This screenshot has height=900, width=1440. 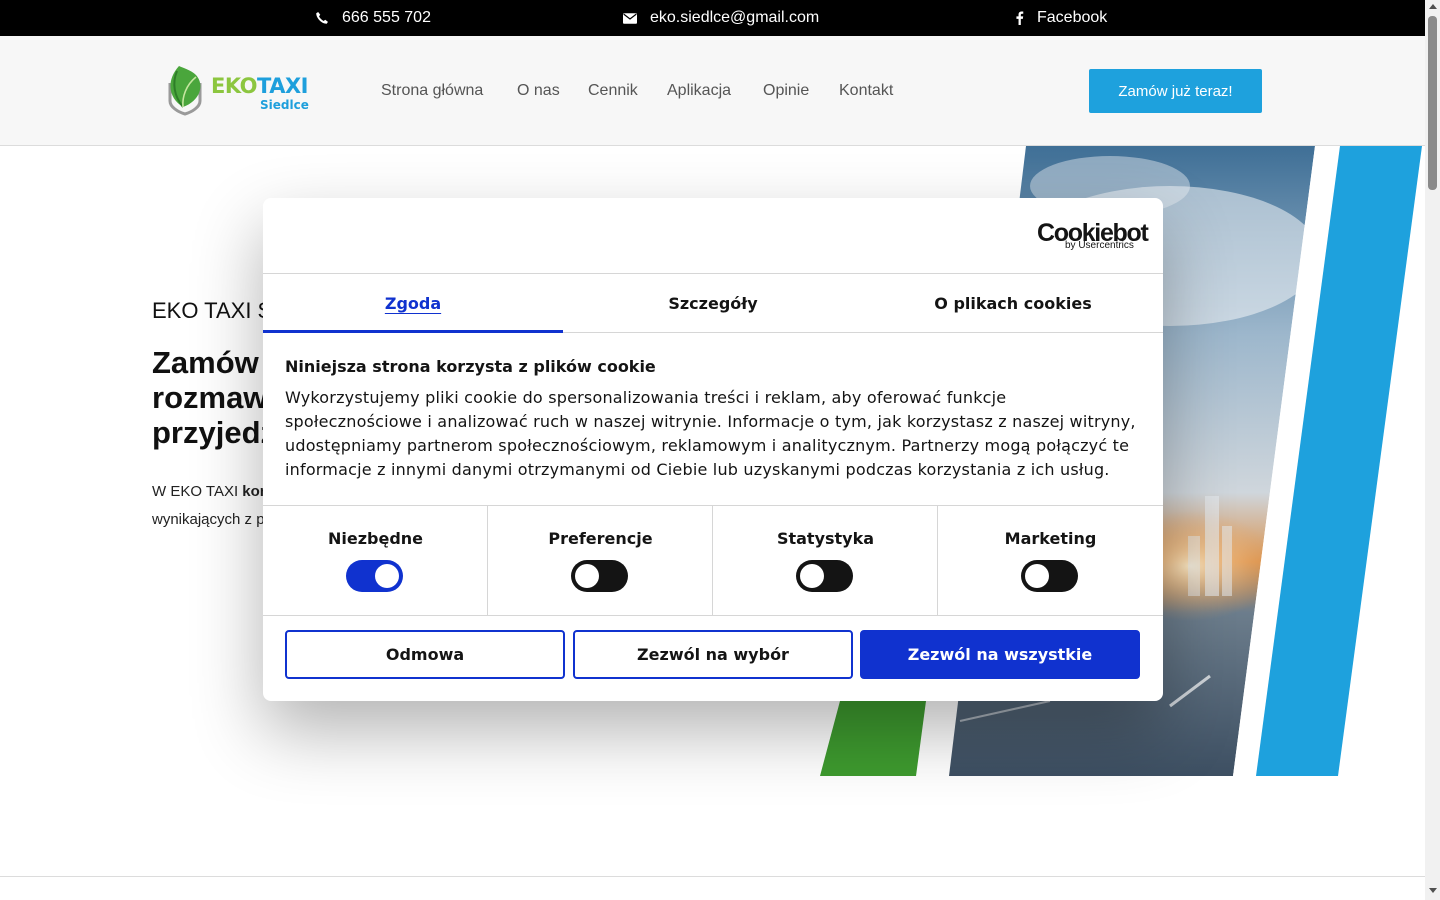 What do you see at coordinates (210, 397) in the screenshot?
I see `hero-title-line: rozmaw` at bounding box center [210, 397].